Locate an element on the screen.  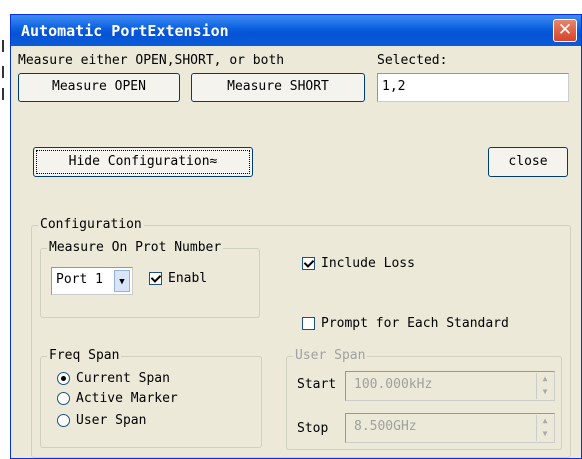
close-button: close is located at coordinates (528, 162).